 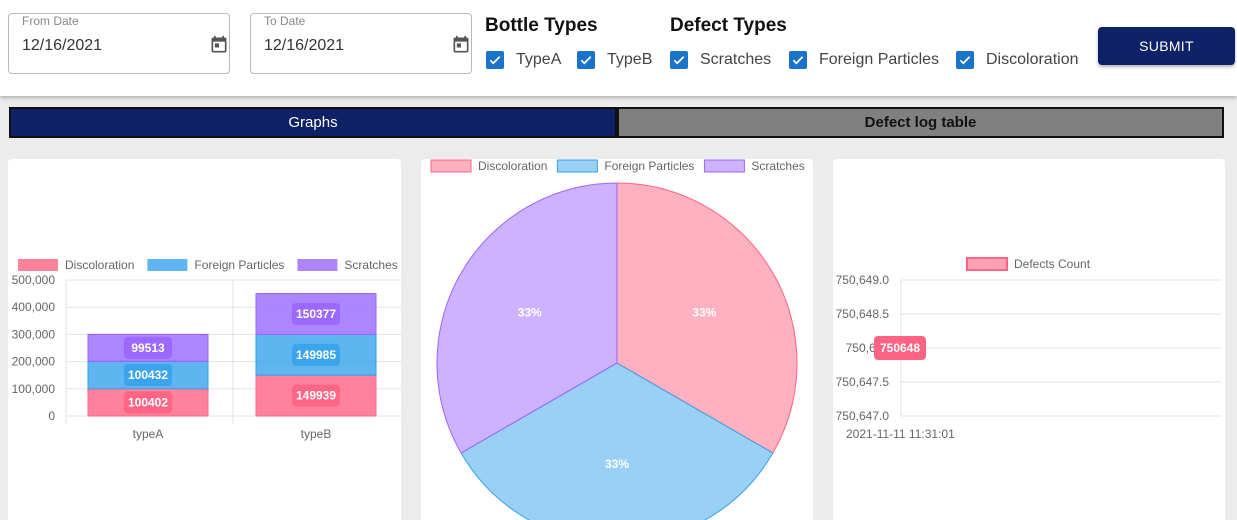 What do you see at coordinates (361, 43) in the screenshot?
I see `to-date-field: To Date 12/16/2021` at bounding box center [361, 43].